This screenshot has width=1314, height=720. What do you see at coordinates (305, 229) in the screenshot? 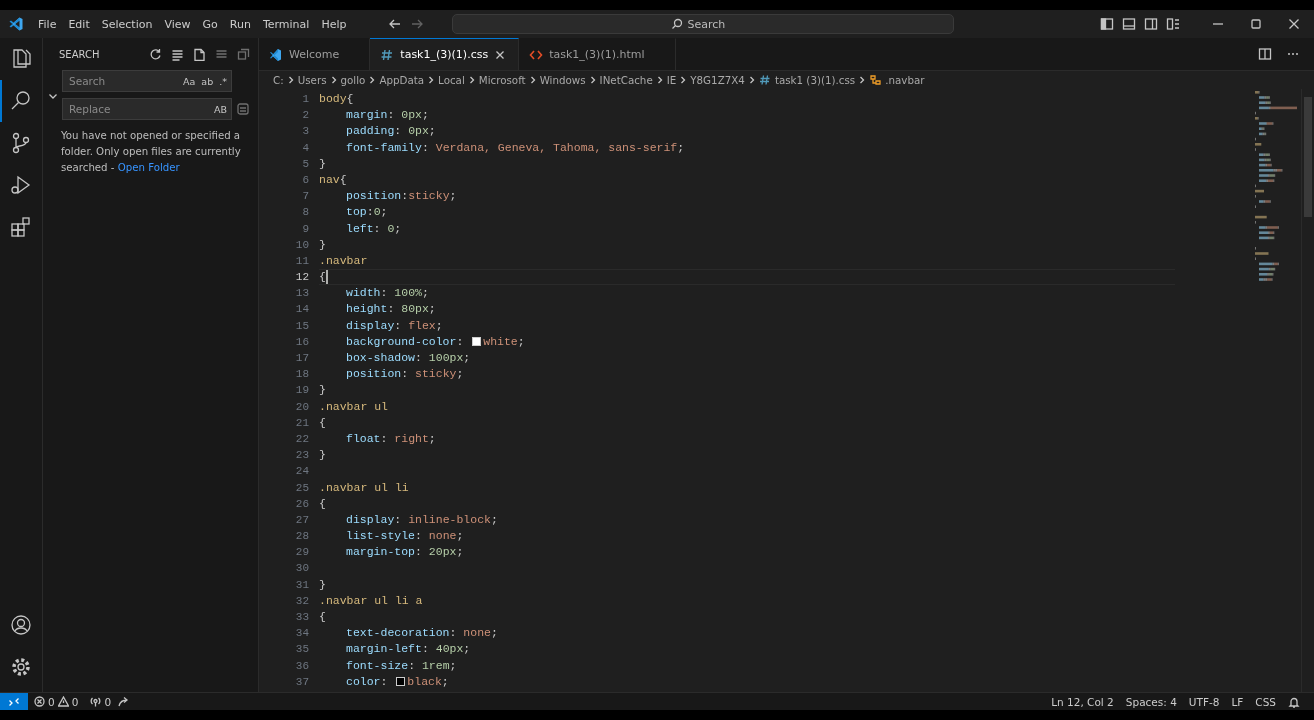
I see `line-number: 9` at bounding box center [305, 229].